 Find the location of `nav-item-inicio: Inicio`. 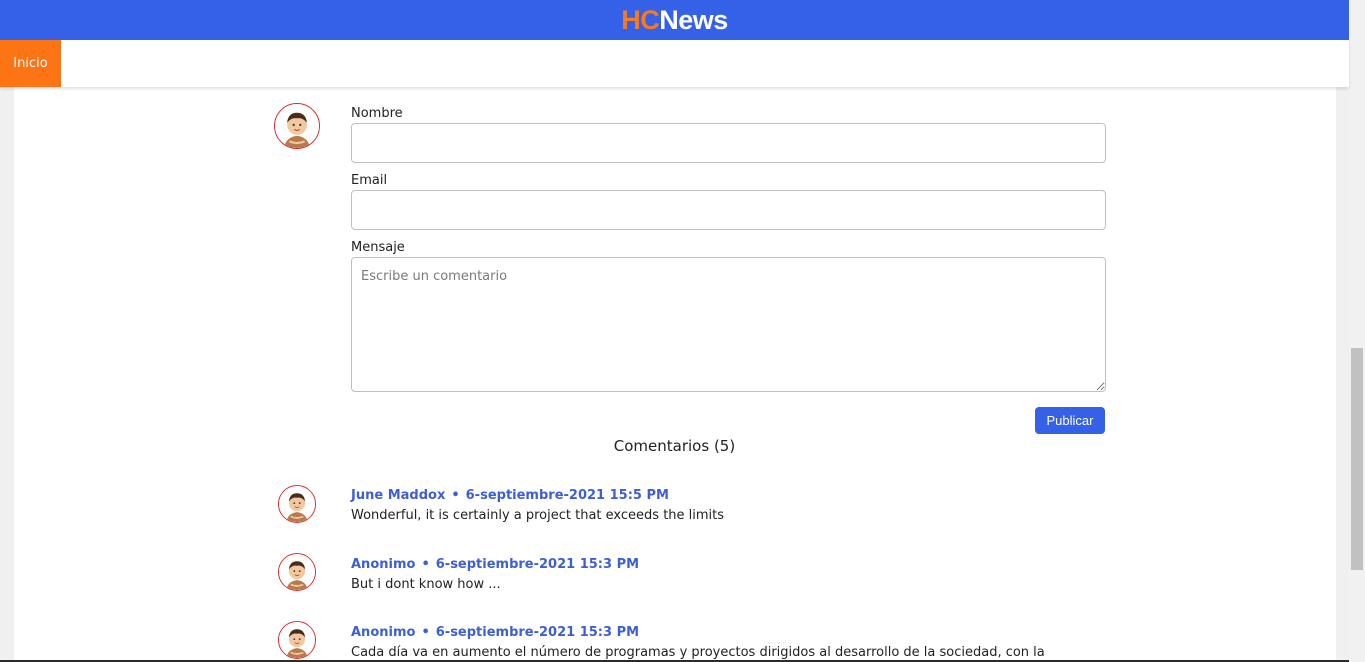

nav-item-inicio: Inicio is located at coordinates (30, 63).